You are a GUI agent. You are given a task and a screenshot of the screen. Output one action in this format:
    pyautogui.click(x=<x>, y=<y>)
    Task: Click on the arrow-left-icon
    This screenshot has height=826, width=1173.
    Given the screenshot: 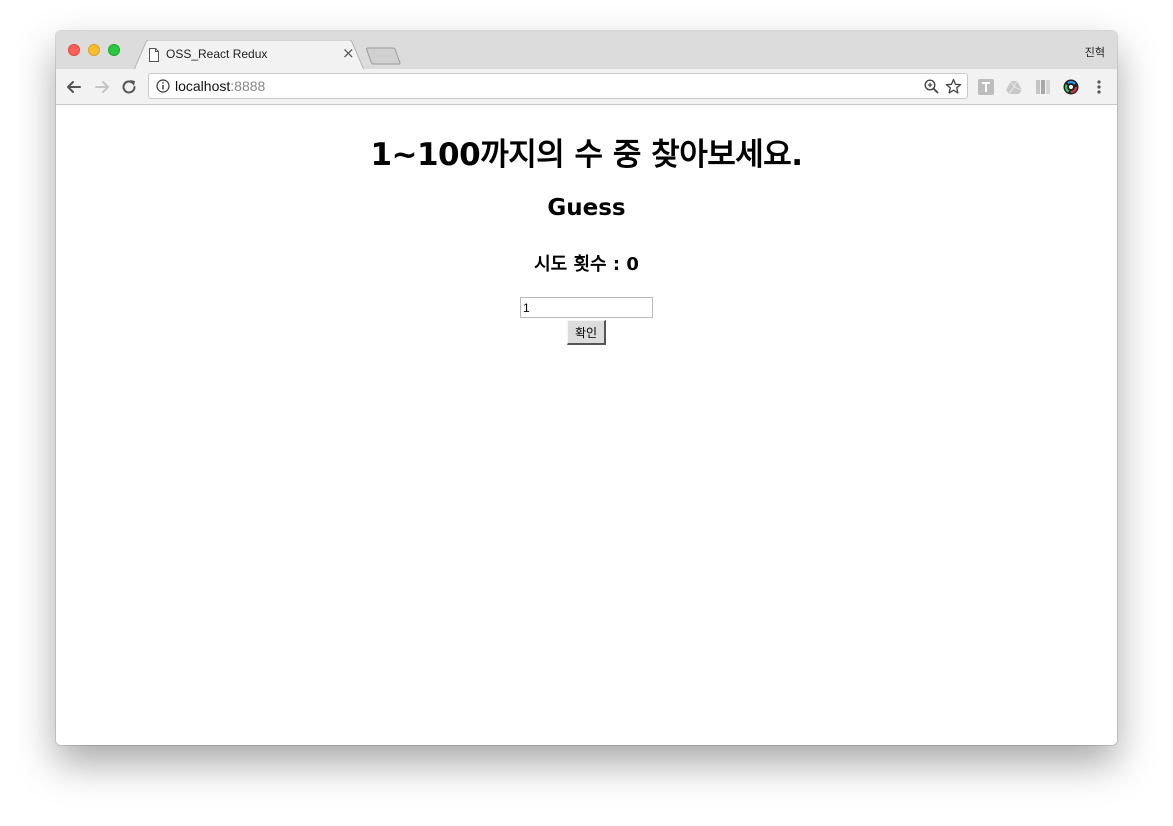 What is the action you would take?
    pyautogui.click(x=74, y=87)
    